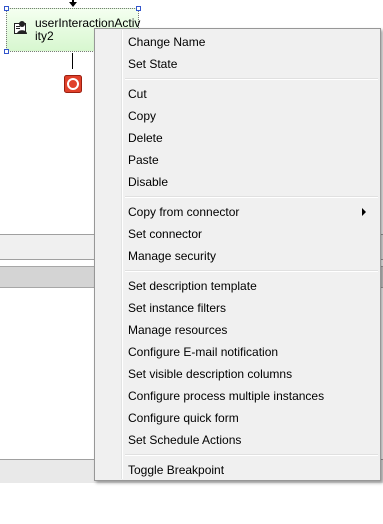  What do you see at coordinates (165, 234) in the screenshot?
I see `menu-item-label: Set connector` at bounding box center [165, 234].